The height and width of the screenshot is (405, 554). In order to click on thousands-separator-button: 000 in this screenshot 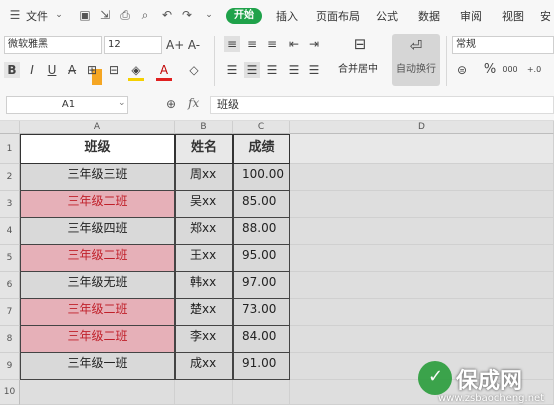, I will do `click(510, 70)`.